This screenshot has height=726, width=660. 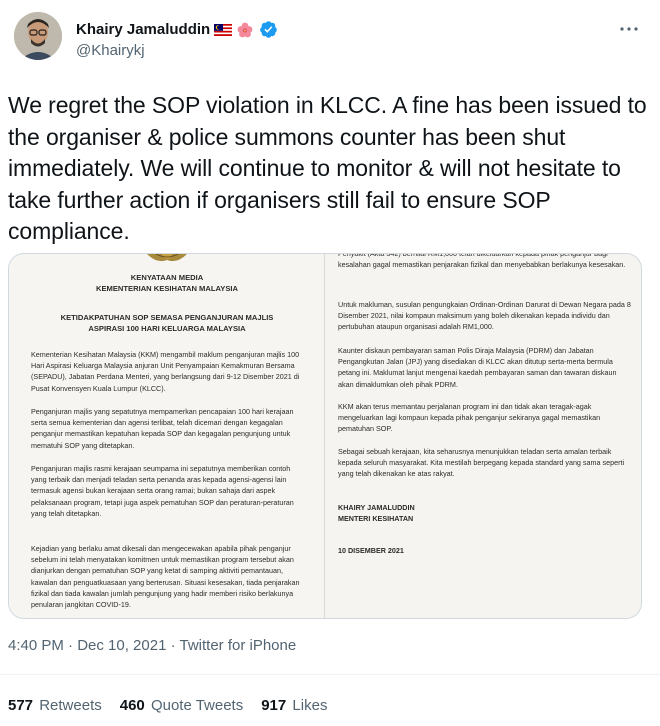 I want to click on author-name-row: Khairy Jamaluddin, so click(x=177, y=29).